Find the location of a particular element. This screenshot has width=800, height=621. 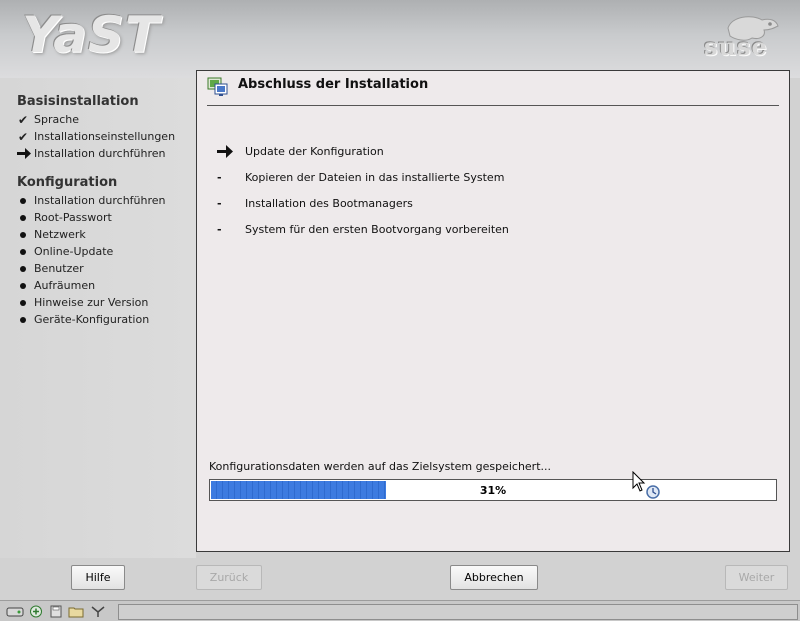

save-icon is located at coordinates (56, 611).